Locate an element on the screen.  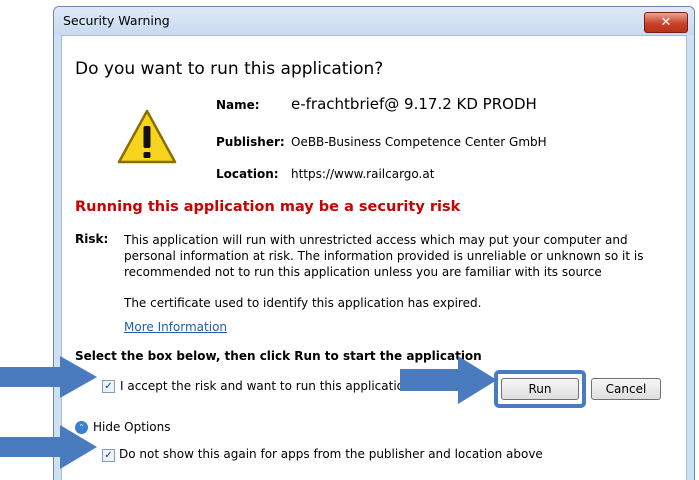
location-value: https://www.railcargo.at is located at coordinates (363, 174).